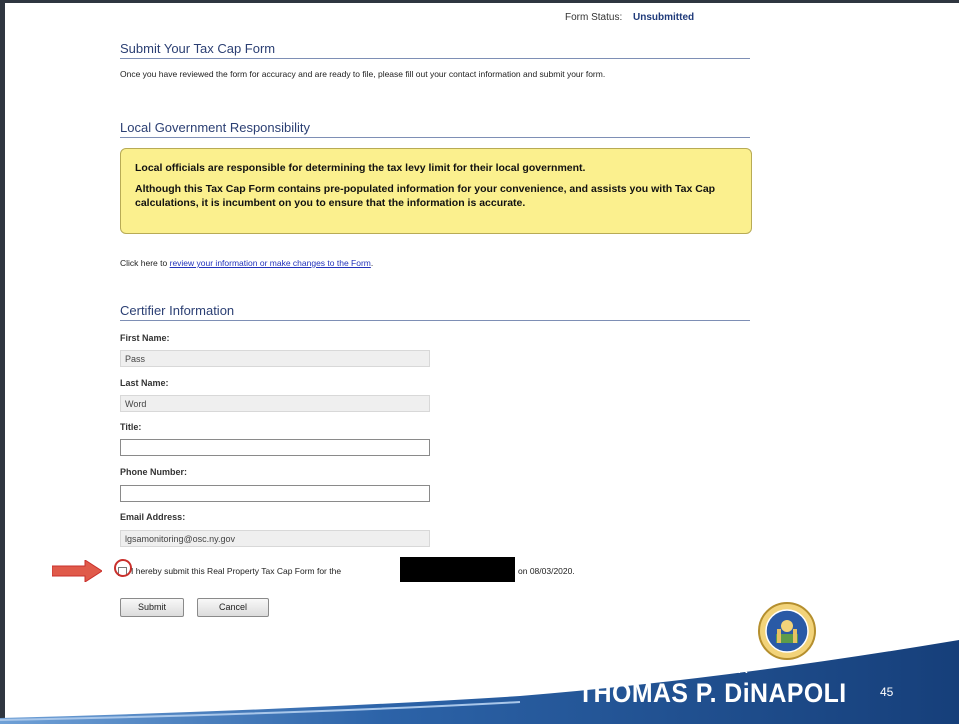 The image size is (959, 724). I want to click on certifier-heading: Certifier Information, so click(435, 312).